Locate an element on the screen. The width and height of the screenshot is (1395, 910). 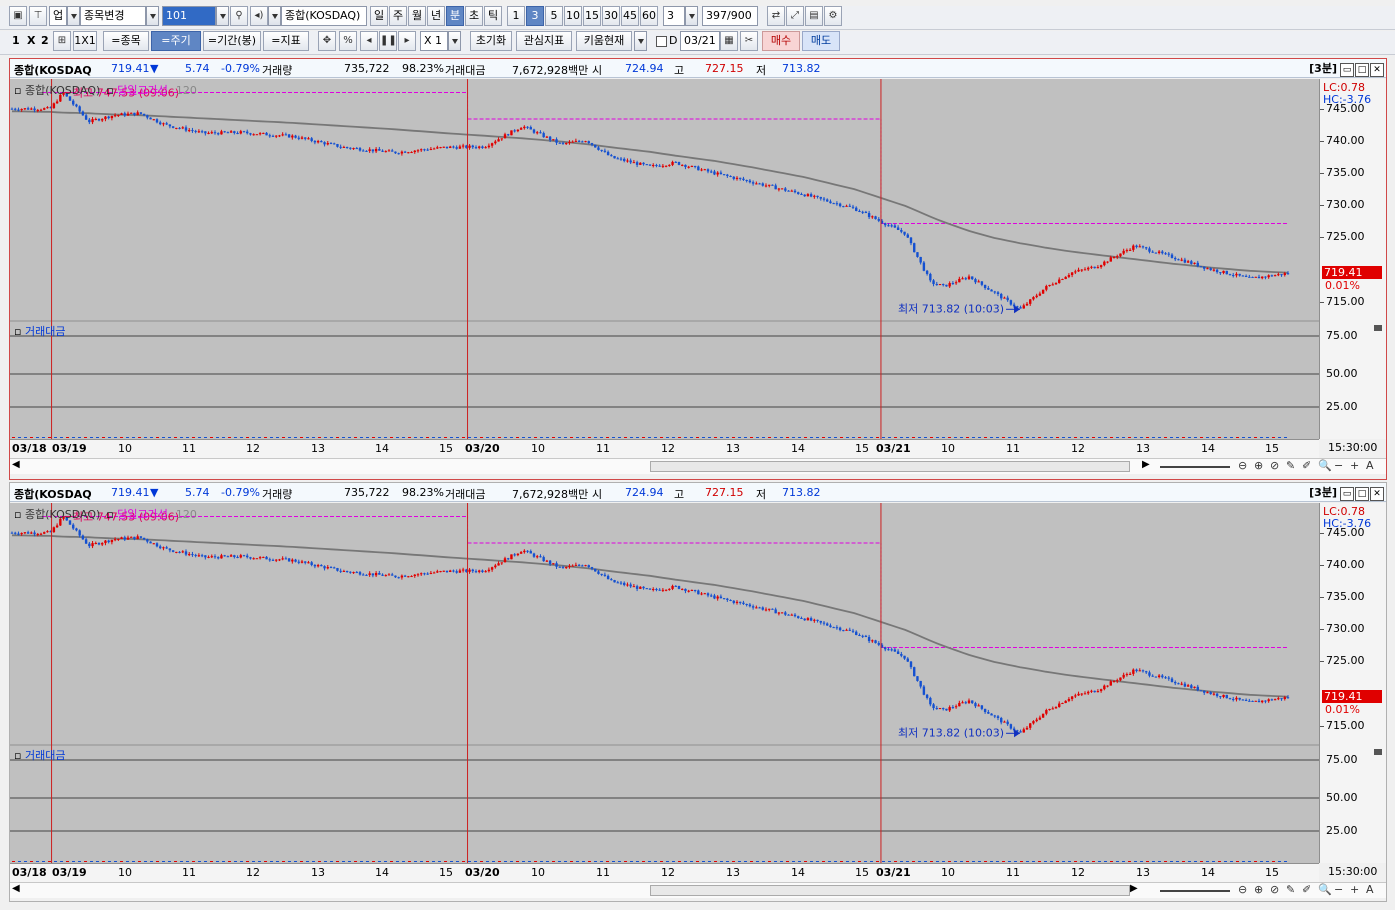
date-input: 03/21 is located at coordinates (700, 41).